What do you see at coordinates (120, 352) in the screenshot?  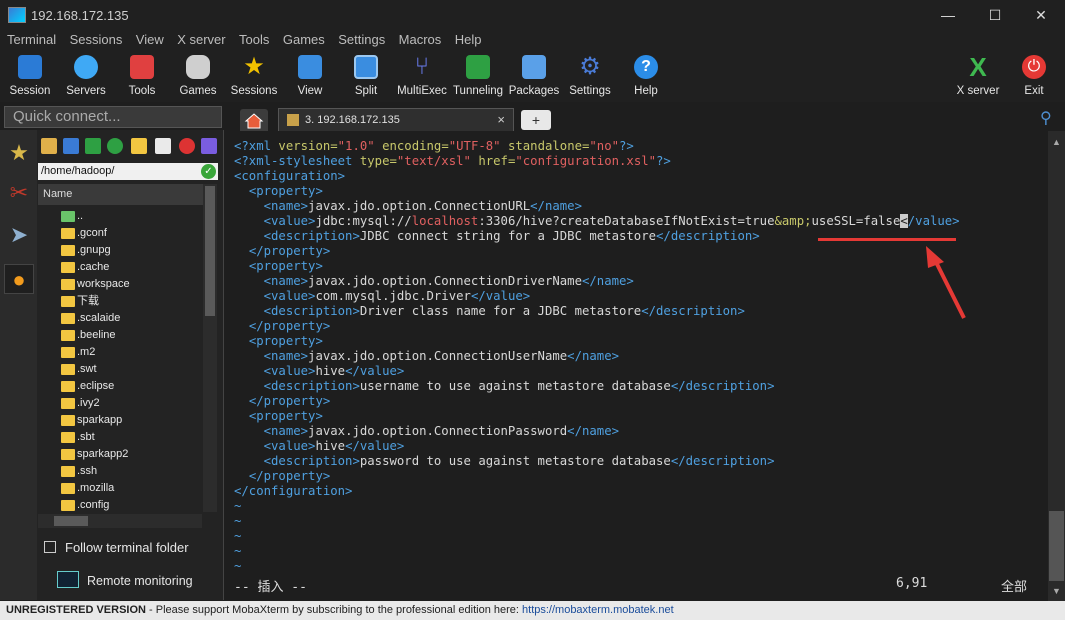 I see `list-item: .m2` at bounding box center [120, 352].